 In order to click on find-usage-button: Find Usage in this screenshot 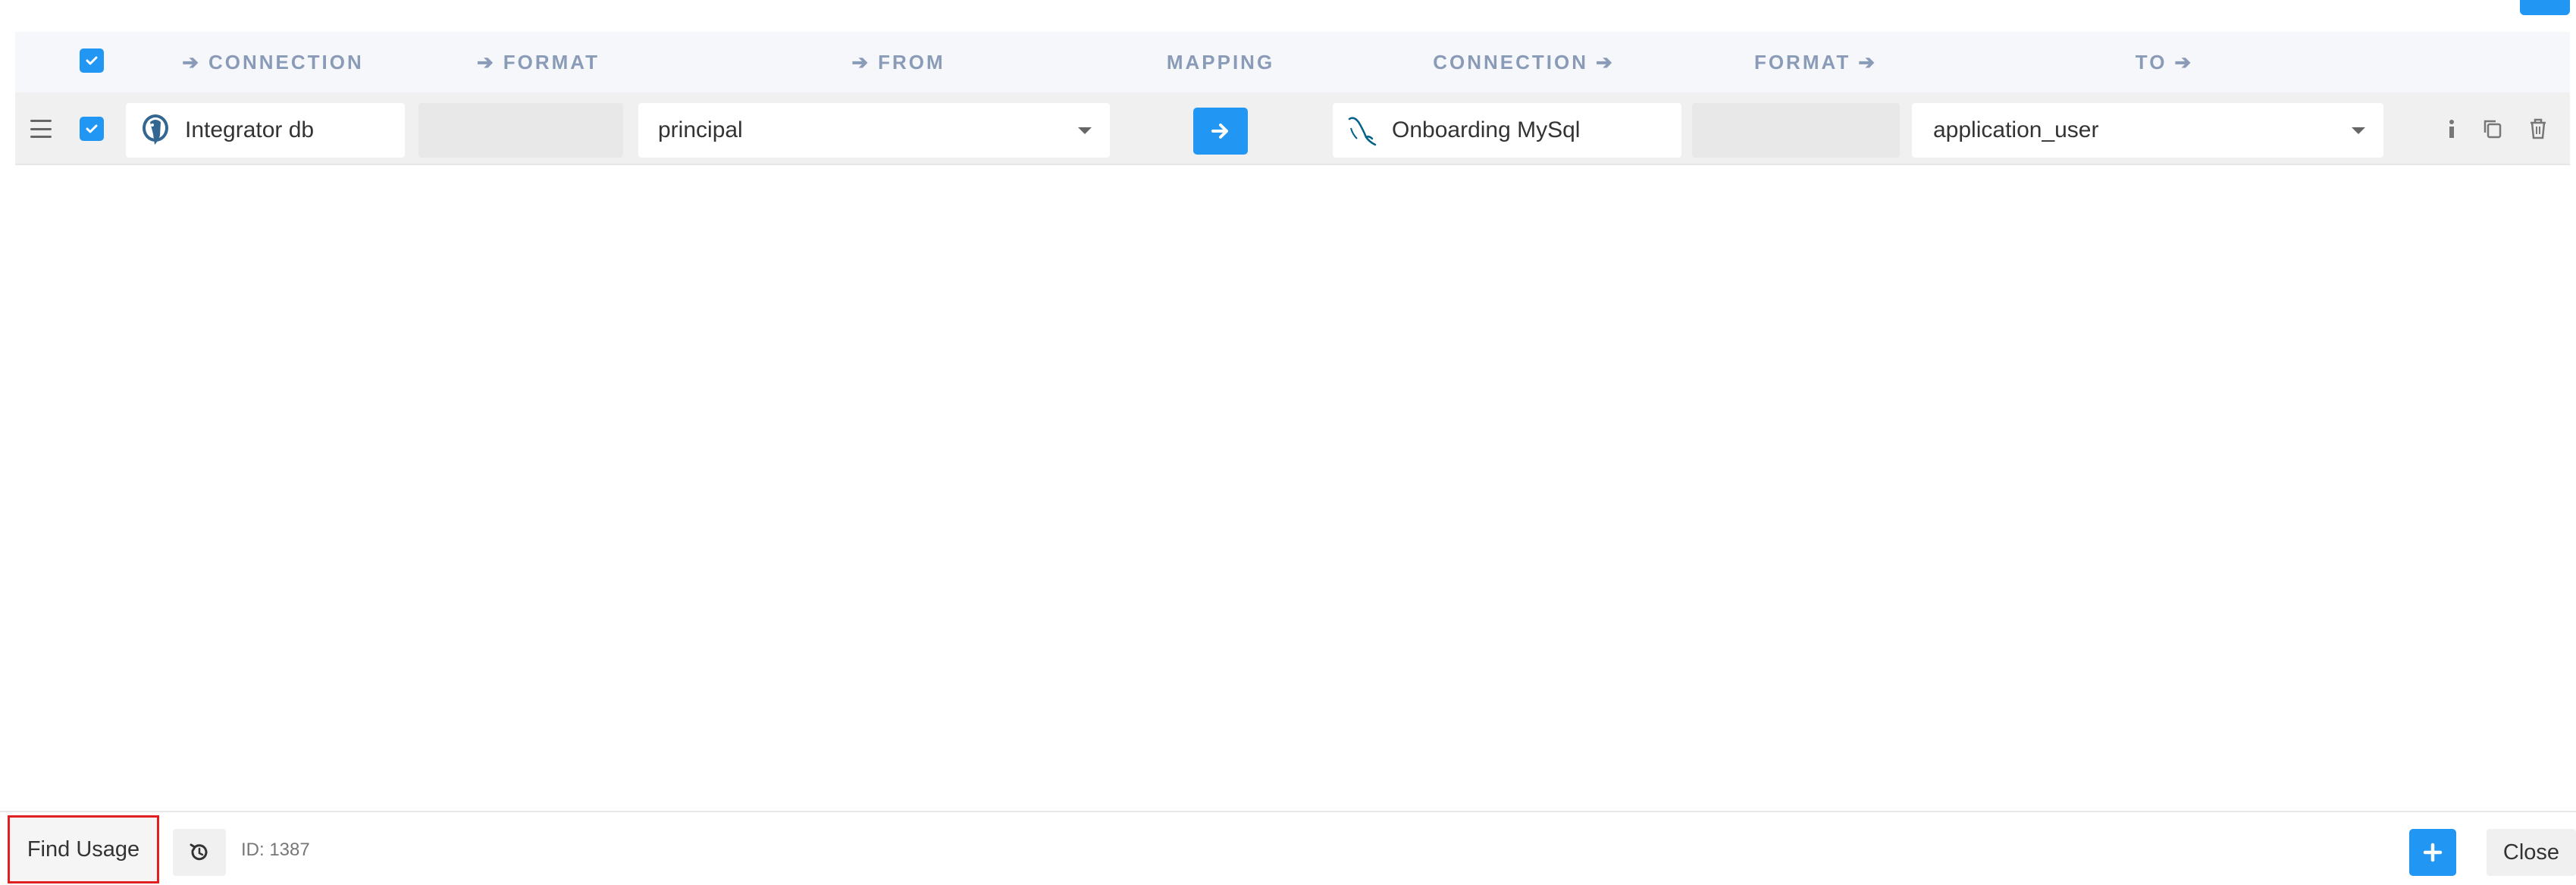, I will do `click(83, 849)`.